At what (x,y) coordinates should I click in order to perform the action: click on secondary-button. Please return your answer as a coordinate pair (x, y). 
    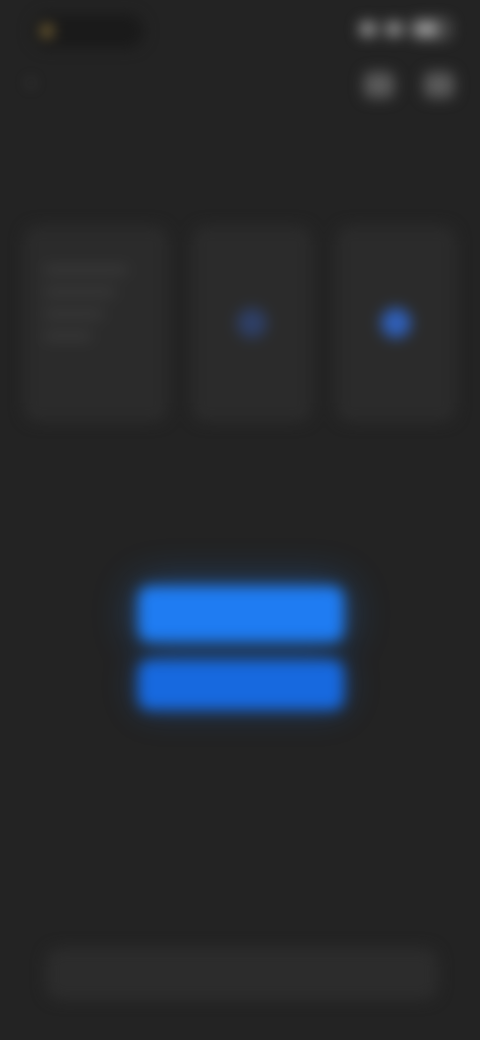
    Looking at the image, I should click on (241, 685).